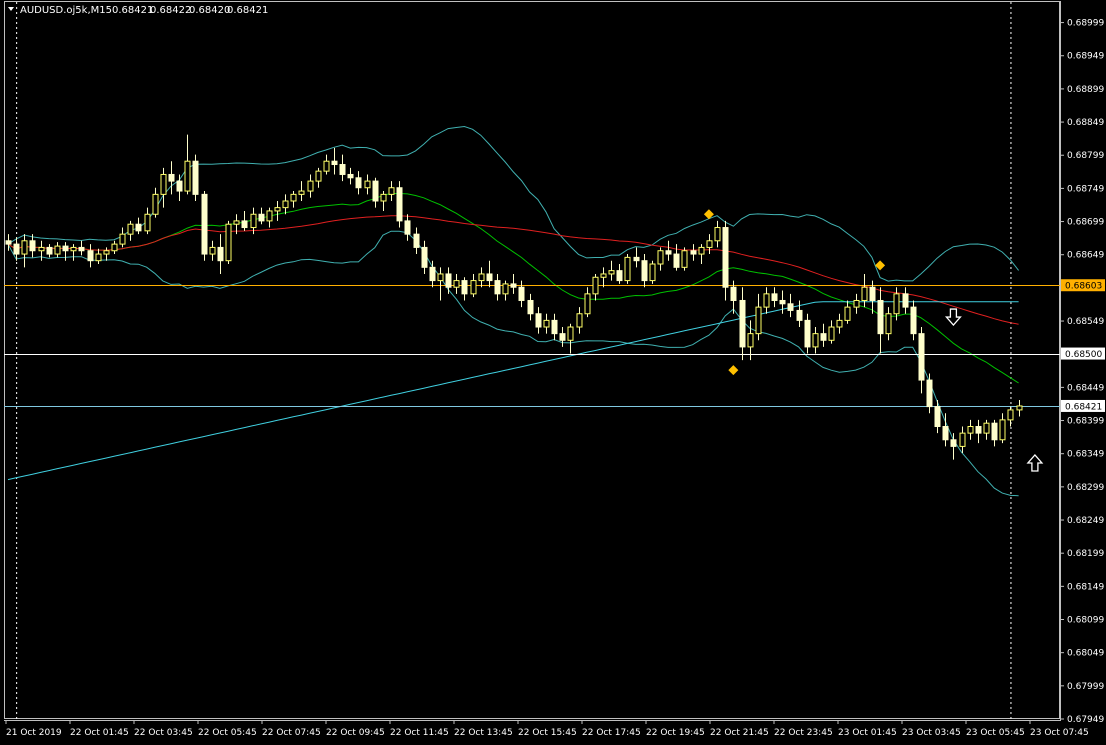  What do you see at coordinates (1083, 407) in the screenshot?
I see `price-label-bid: 0.68421` at bounding box center [1083, 407].